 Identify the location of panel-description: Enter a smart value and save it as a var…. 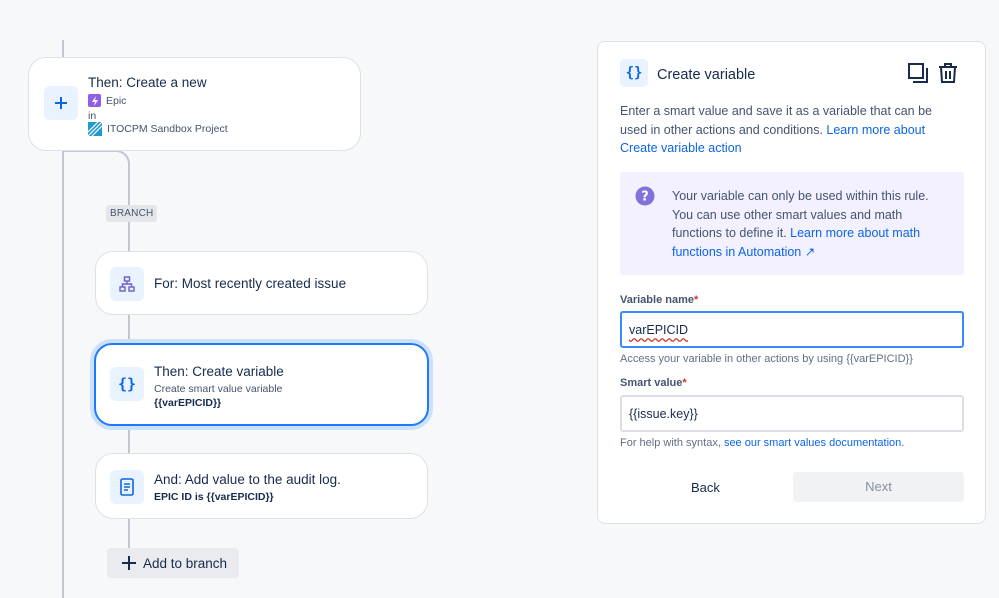
(785, 130).